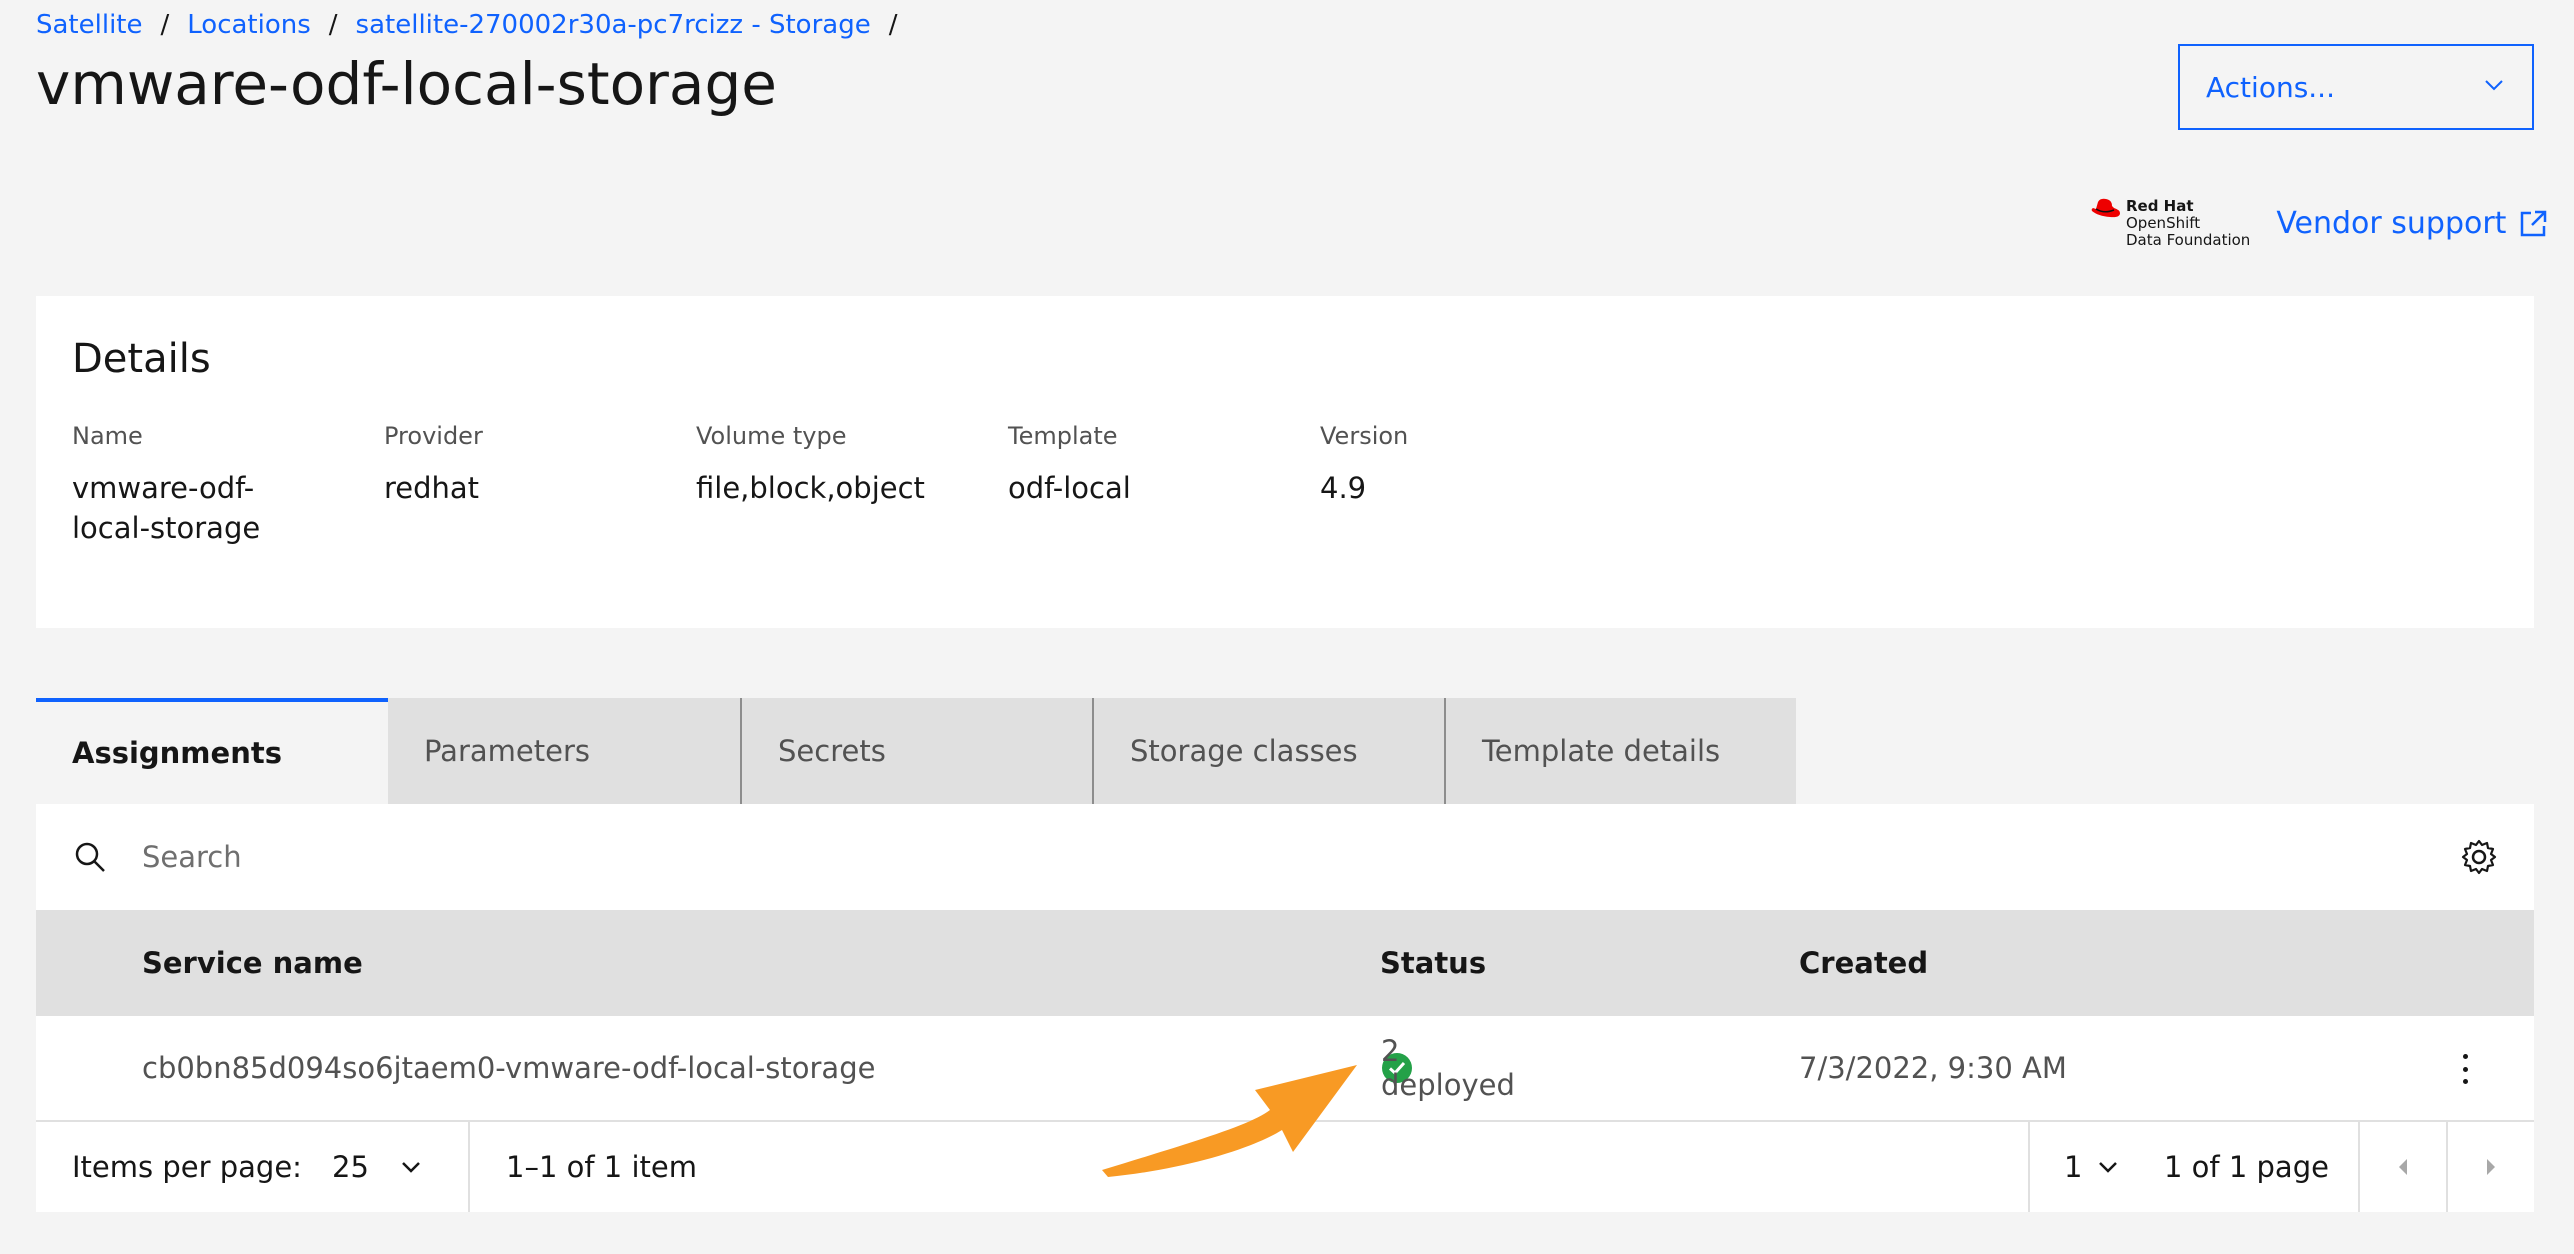 The width and height of the screenshot is (2574, 1254). Describe the element at coordinates (601, 1167) in the screenshot. I see `item-range: 1–1 of 1 item` at that location.